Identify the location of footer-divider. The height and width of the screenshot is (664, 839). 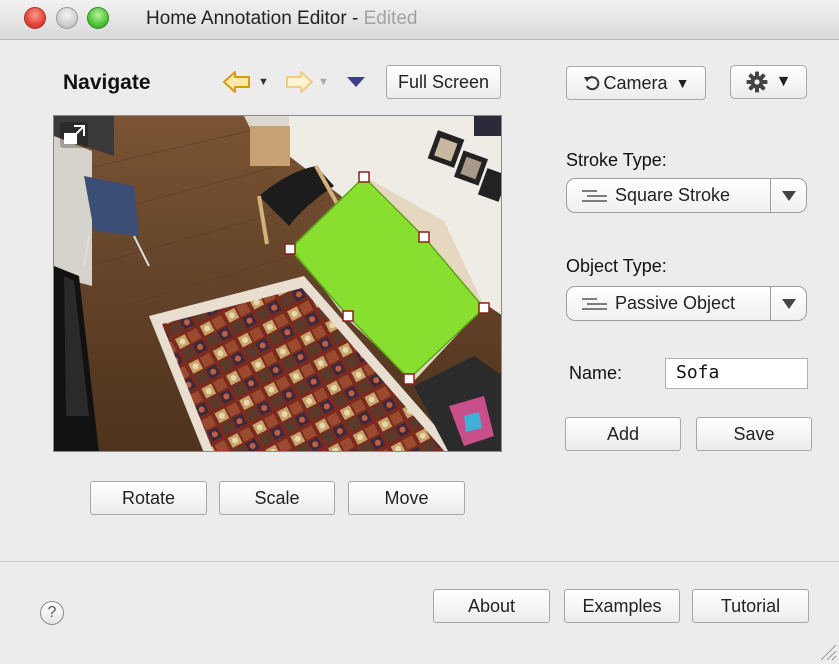
(419, 561).